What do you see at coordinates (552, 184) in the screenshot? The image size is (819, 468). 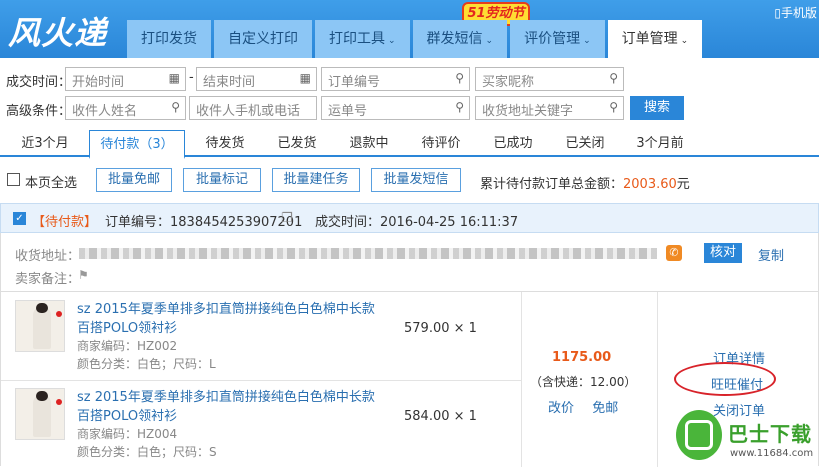 I see `total-label: 累计待付款订单总金额：` at bounding box center [552, 184].